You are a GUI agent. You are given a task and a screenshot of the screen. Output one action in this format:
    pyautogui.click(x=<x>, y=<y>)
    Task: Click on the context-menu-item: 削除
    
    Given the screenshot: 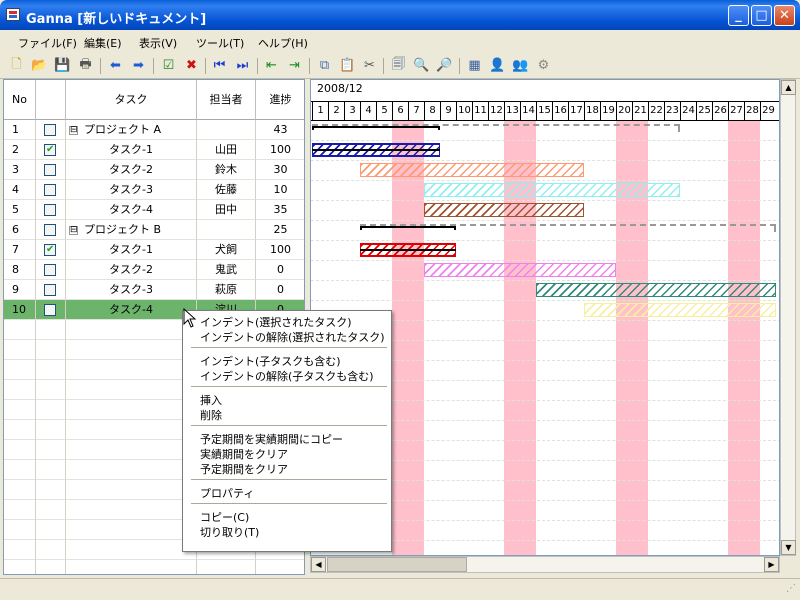 What is the action you would take?
    pyautogui.click(x=211, y=415)
    